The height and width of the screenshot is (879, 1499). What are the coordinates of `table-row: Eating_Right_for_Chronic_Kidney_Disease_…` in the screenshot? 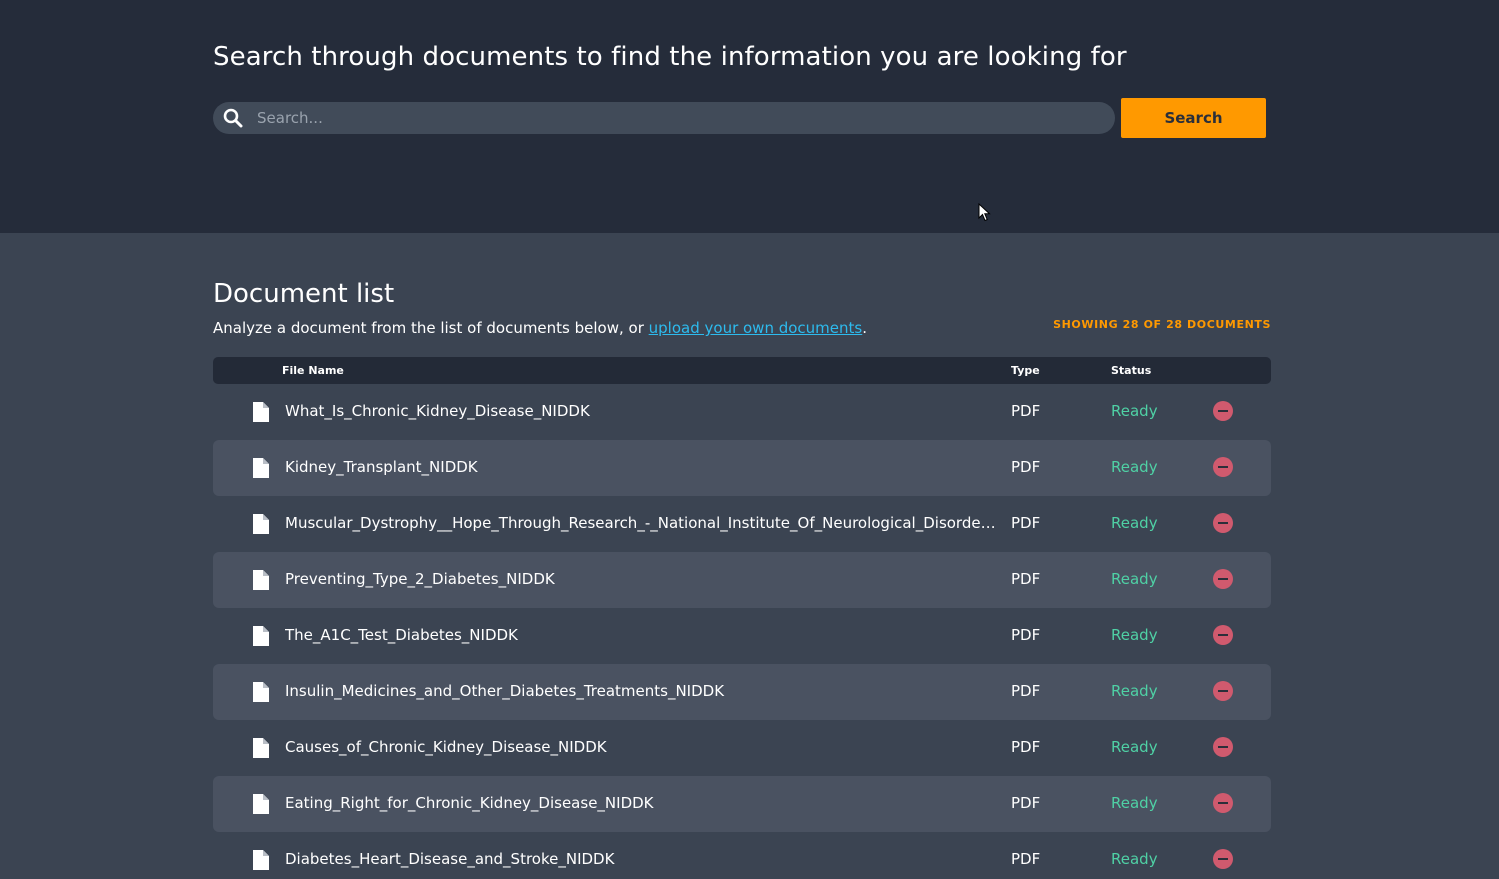 It's located at (742, 804).